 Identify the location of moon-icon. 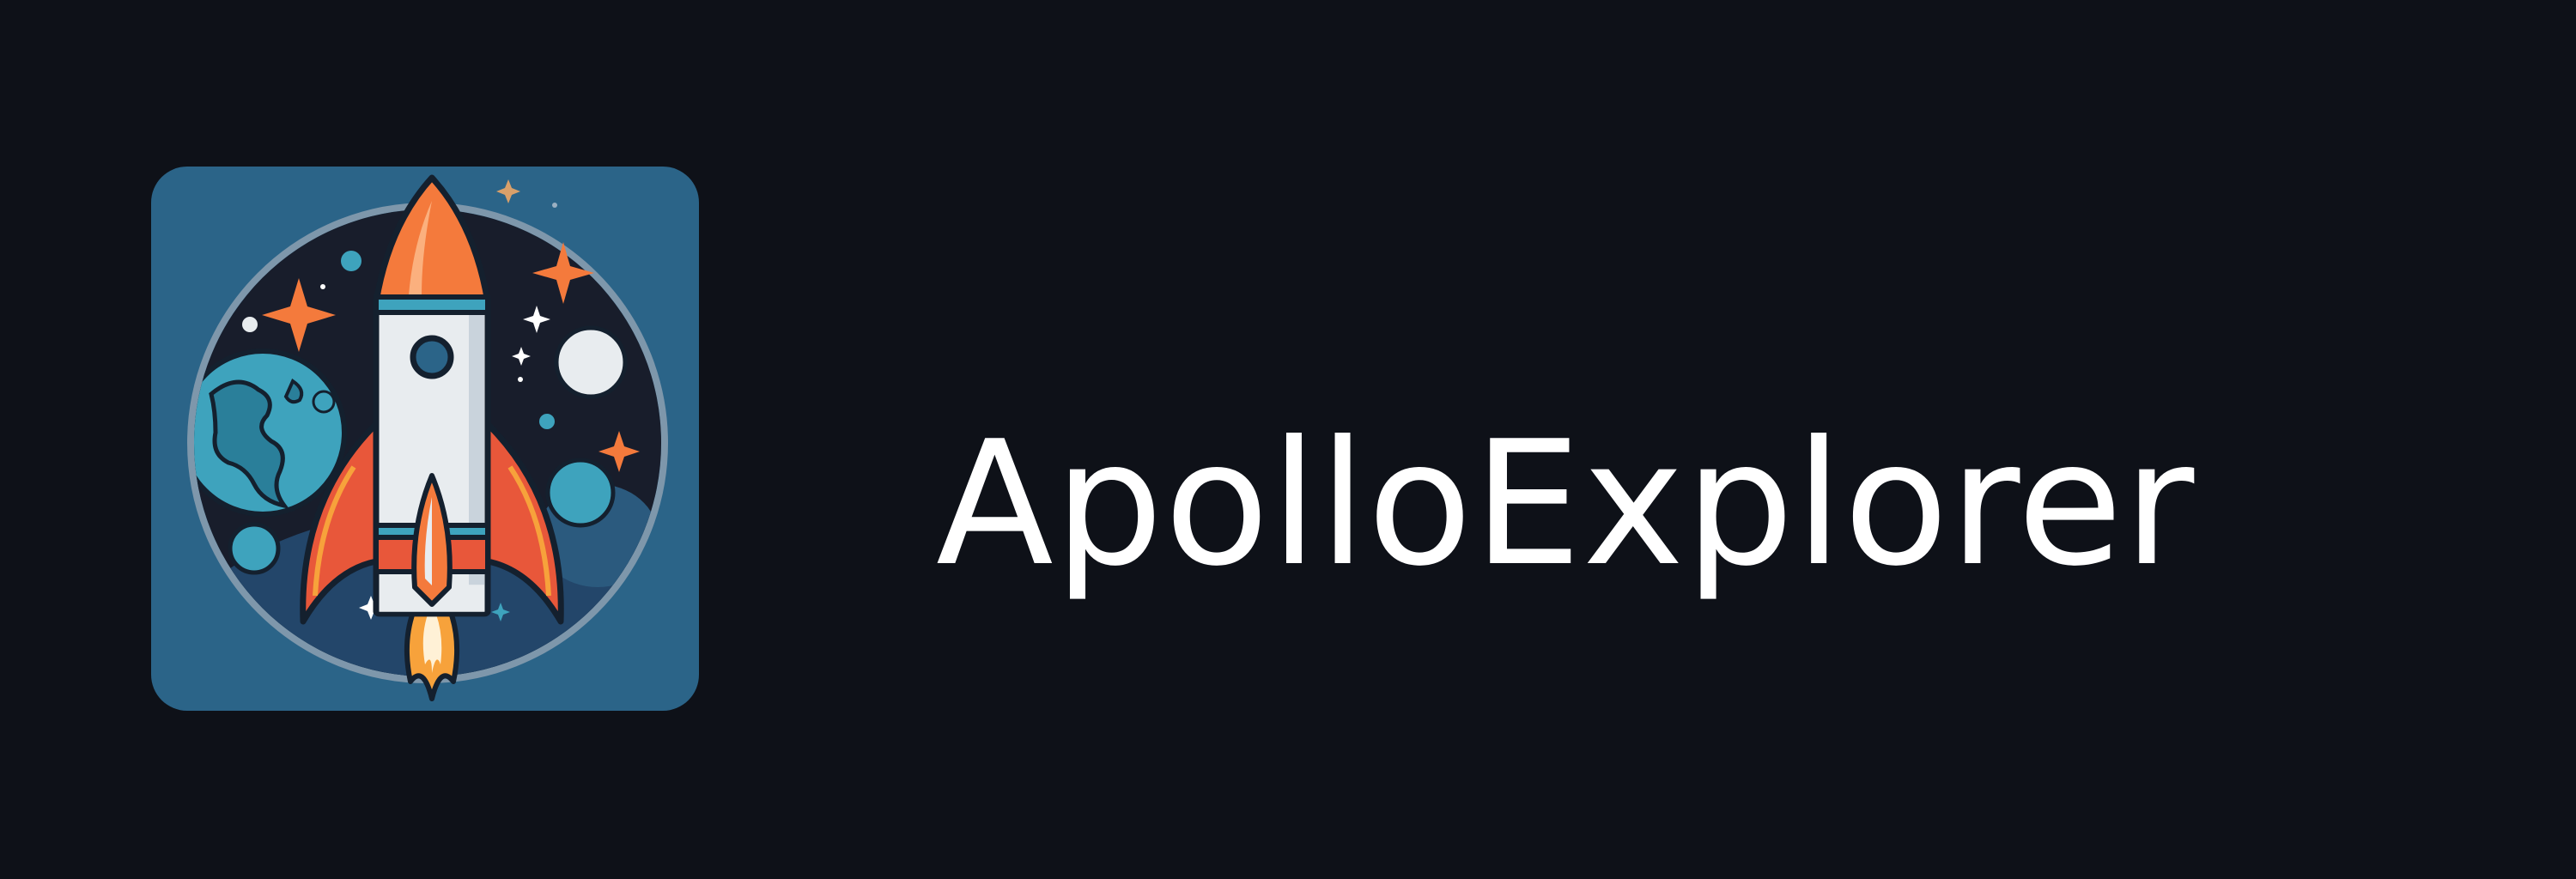
(591, 362).